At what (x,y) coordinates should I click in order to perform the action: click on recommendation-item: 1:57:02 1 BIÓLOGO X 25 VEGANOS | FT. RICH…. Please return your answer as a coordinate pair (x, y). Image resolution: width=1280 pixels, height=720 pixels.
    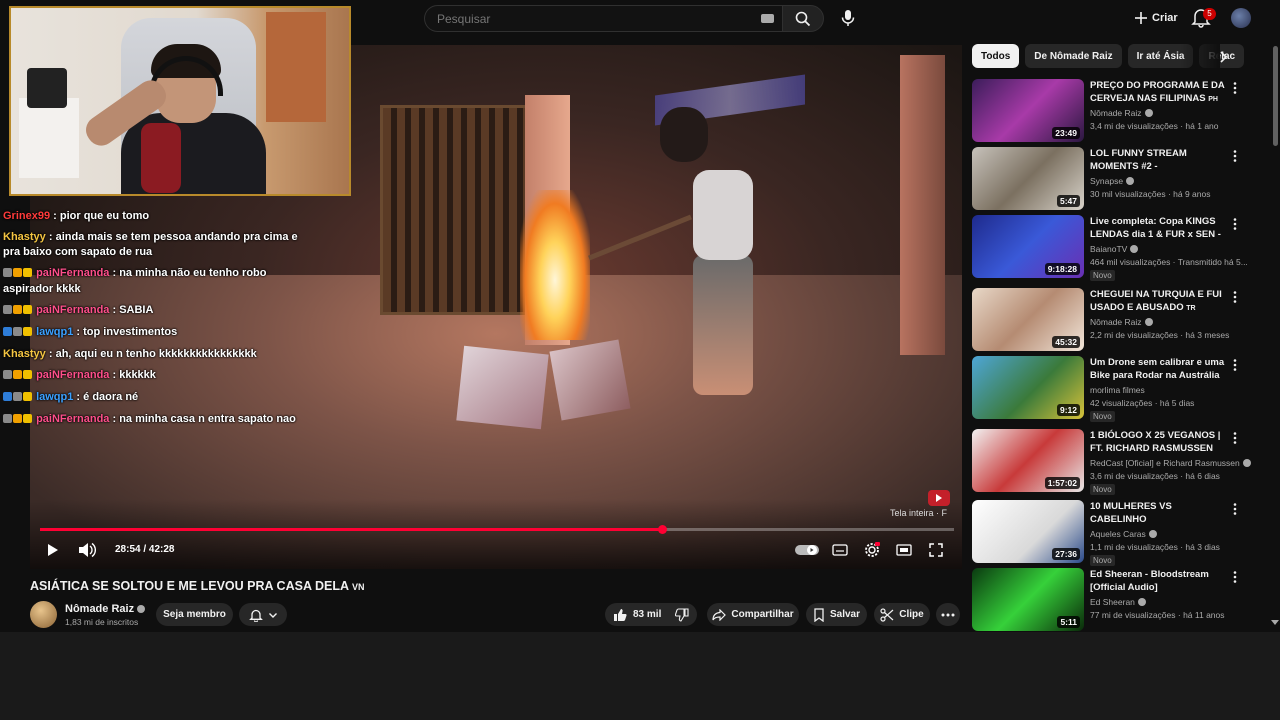
    Looking at the image, I should click on (1112, 462).